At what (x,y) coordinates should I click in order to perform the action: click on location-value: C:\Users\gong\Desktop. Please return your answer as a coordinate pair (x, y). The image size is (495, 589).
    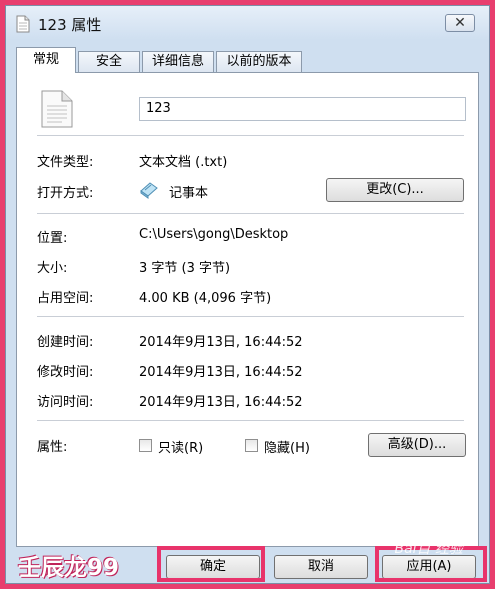
    Looking at the image, I should click on (214, 234).